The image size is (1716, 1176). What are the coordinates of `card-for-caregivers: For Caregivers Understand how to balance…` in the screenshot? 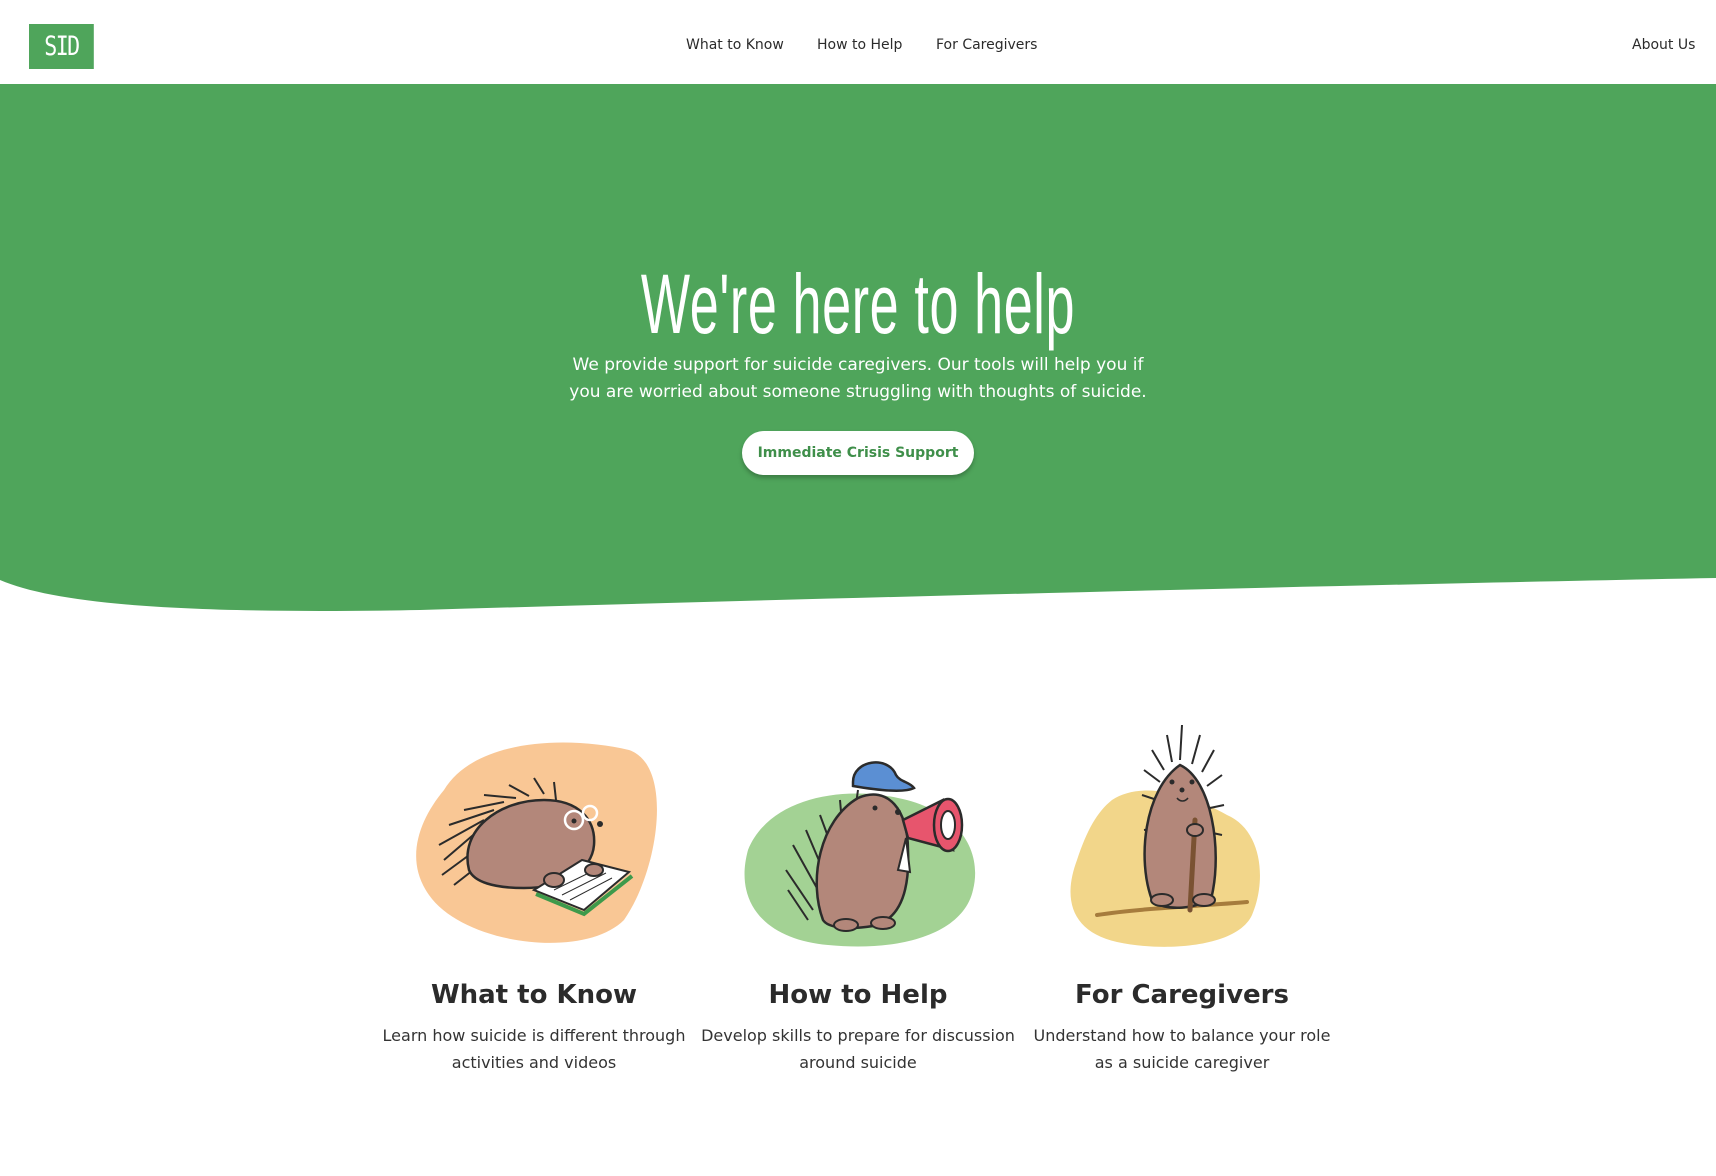 It's located at (1182, 905).